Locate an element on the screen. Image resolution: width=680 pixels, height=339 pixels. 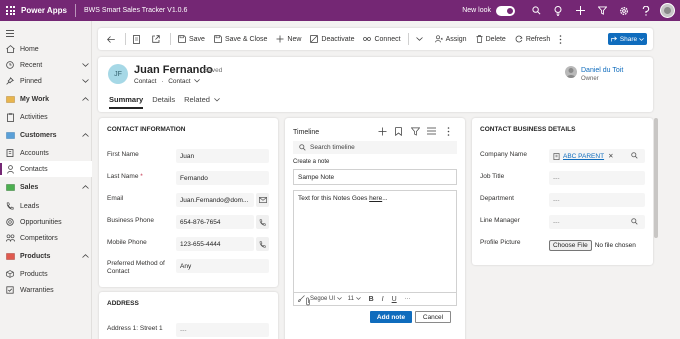
send-email-button is located at coordinates (262, 200).